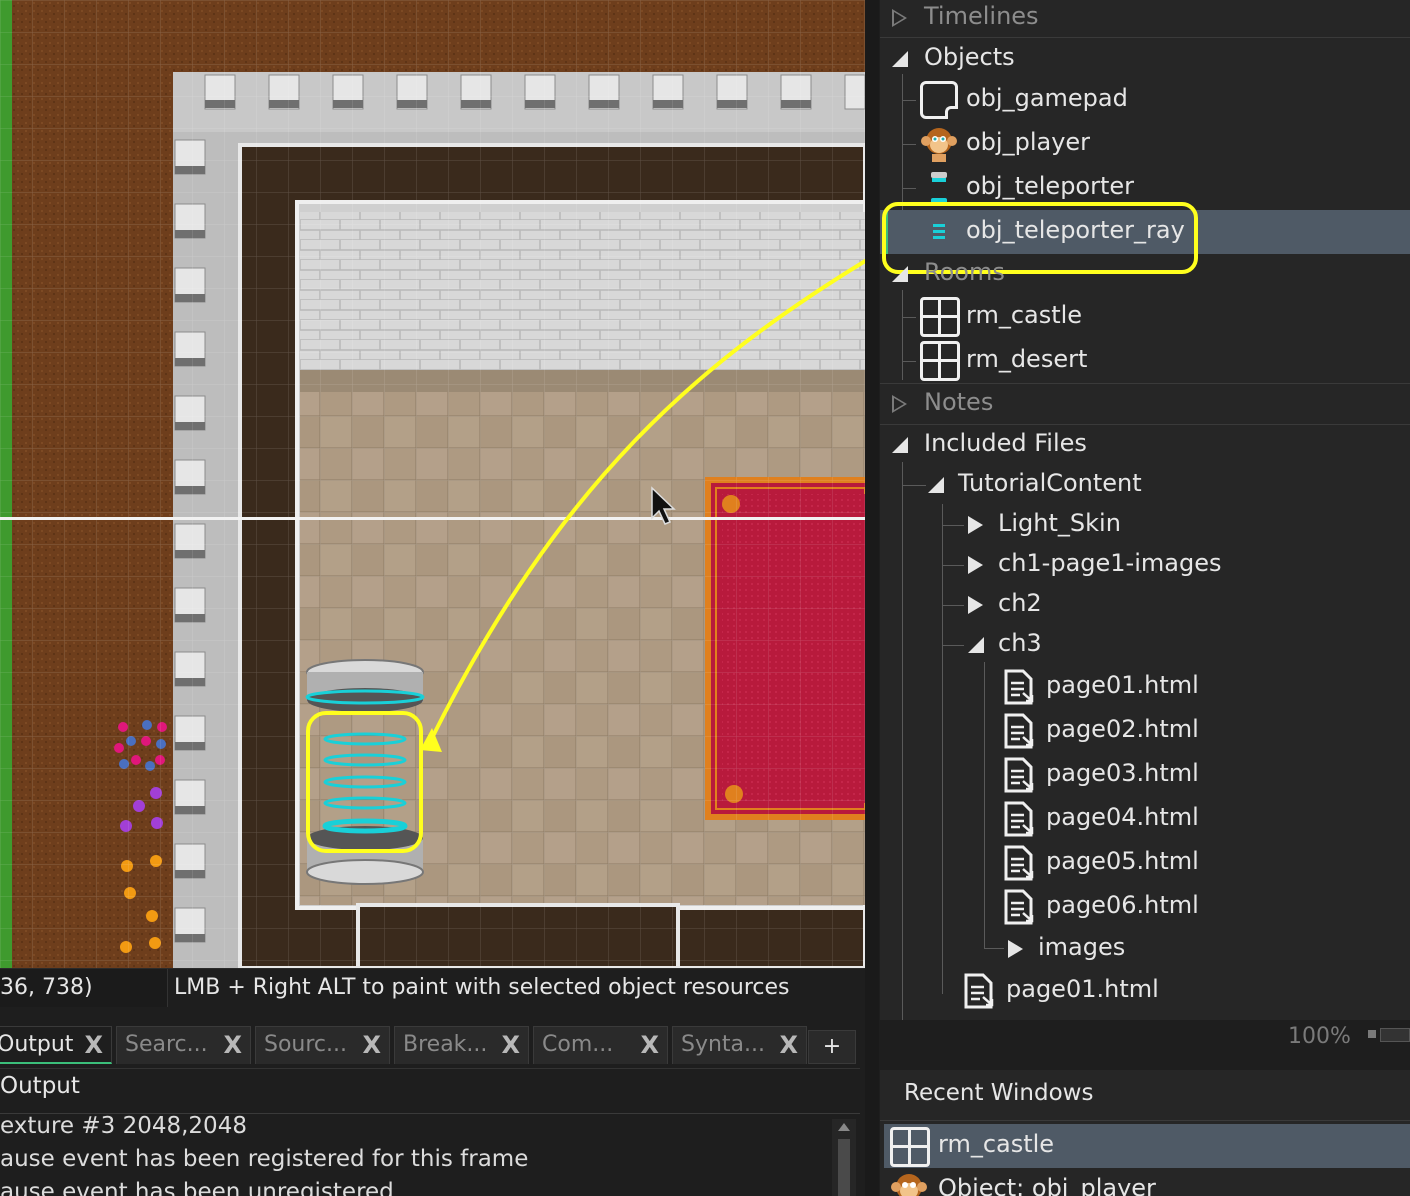 The height and width of the screenshot is (1196, 1410). Describe the element at coordinates (996, 1144) in the screenshot. I see `recent-item-label: rm_castle` at that location.